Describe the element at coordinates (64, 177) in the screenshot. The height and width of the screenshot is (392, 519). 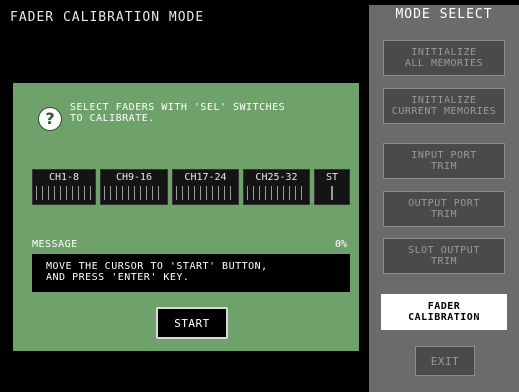
I see `fader-group-label: CH1-8` at that location.